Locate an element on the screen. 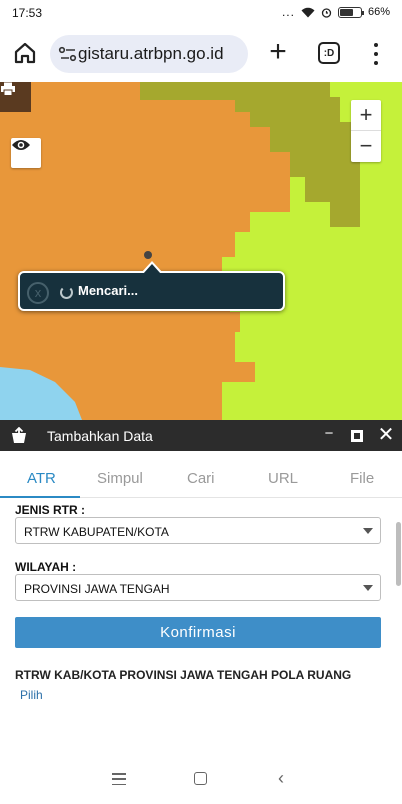 This screenshot has height=804, width=402. panel-tabs: ATR Simpul Cari URL File is located at coordinates (201, 474).